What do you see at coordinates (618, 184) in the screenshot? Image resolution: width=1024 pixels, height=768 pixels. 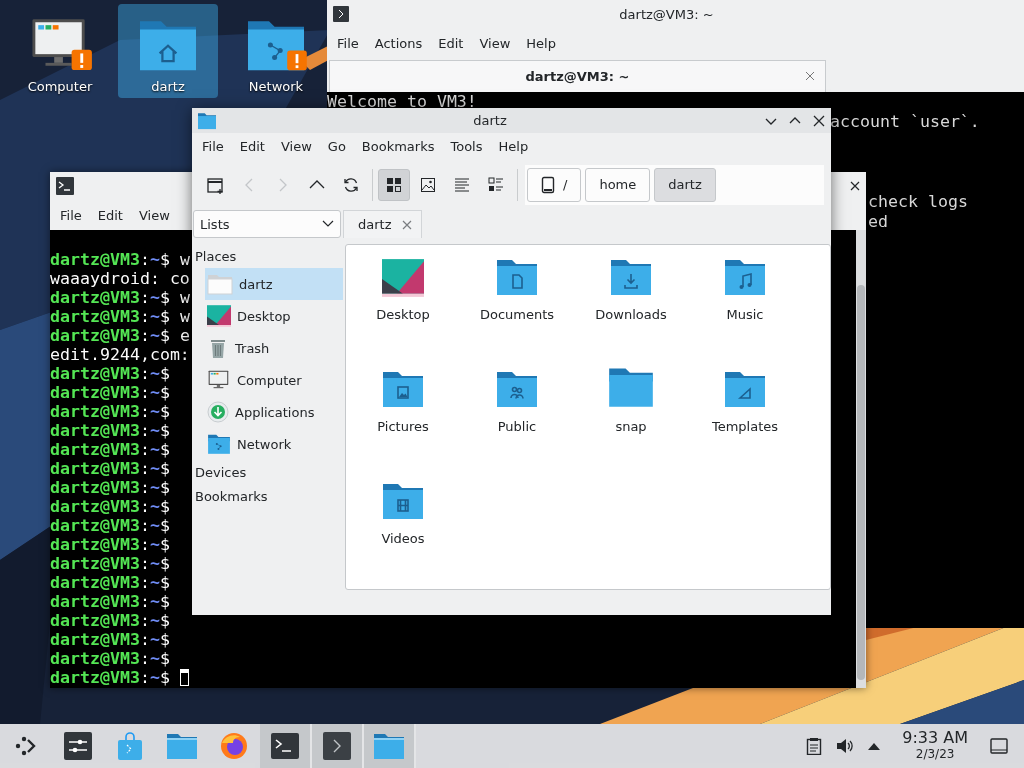 I see `breadcrumb-button: home` at bounding box center [618, 184].